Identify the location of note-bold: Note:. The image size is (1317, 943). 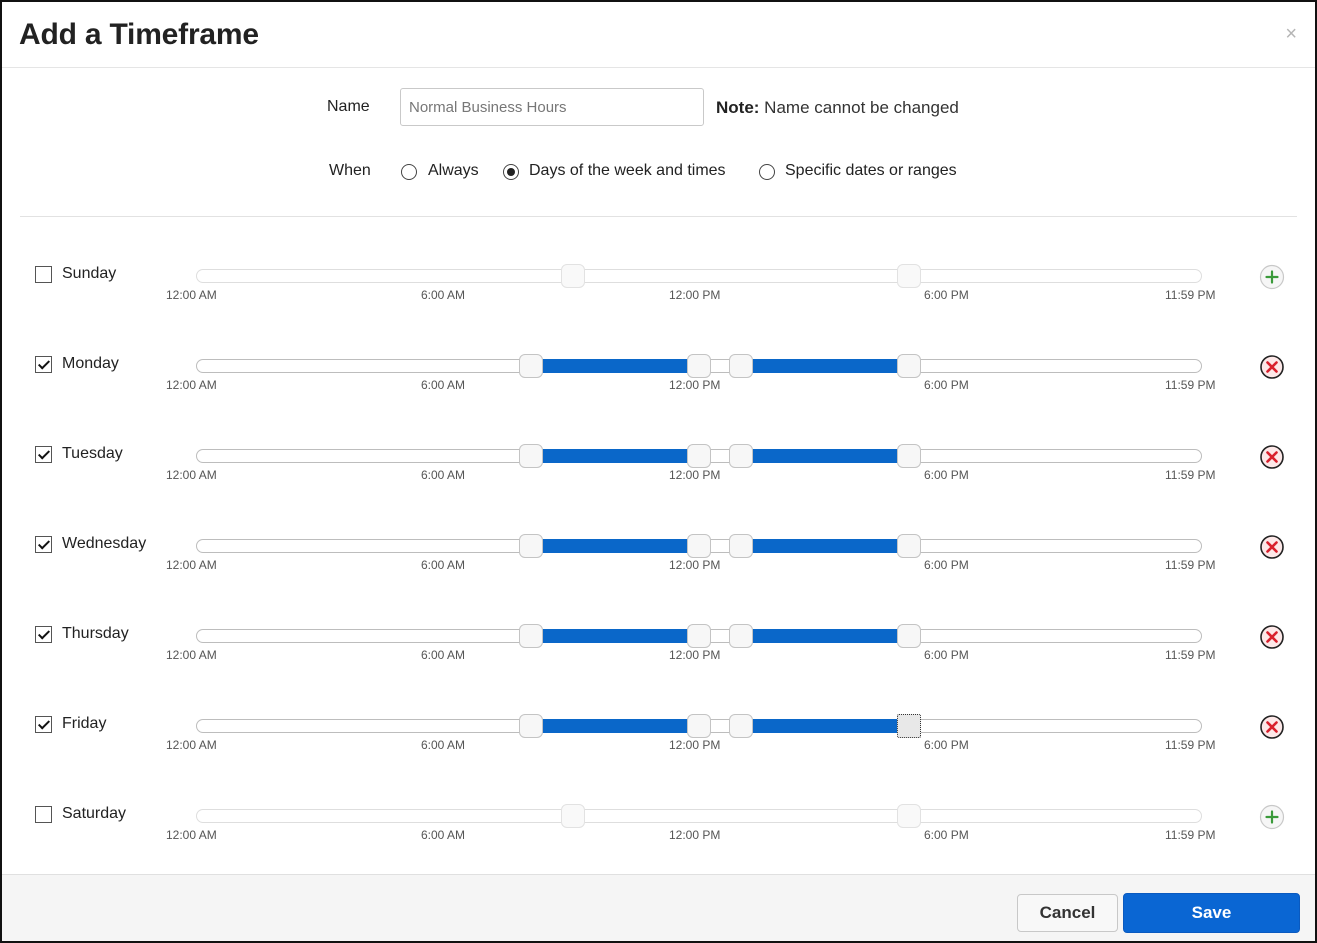
(738, 107).